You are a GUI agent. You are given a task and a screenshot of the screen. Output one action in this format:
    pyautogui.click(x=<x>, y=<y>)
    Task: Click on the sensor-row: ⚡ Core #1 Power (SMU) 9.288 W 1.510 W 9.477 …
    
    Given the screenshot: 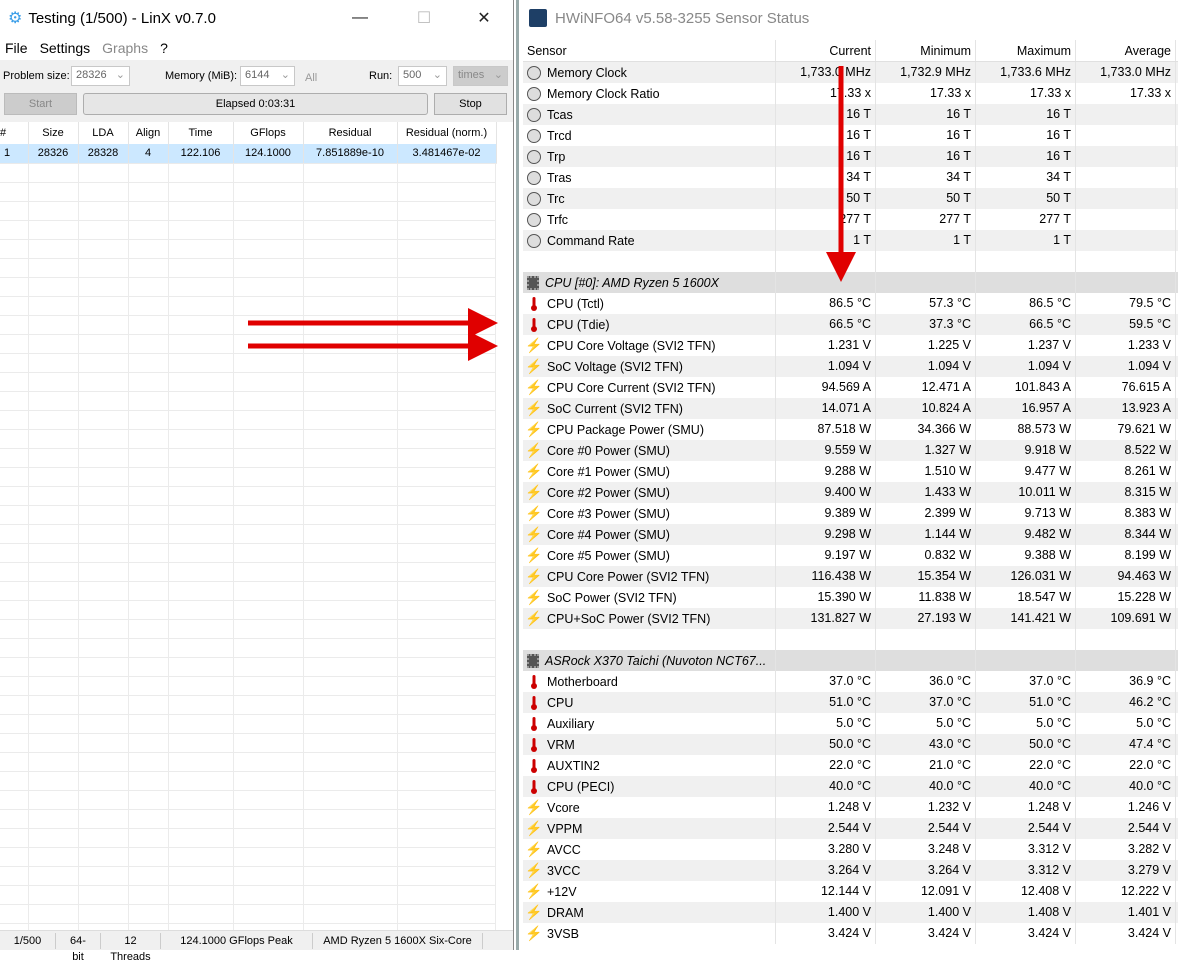 What is the action you would take?
    pyautogui.click(x=850, y=471)
    